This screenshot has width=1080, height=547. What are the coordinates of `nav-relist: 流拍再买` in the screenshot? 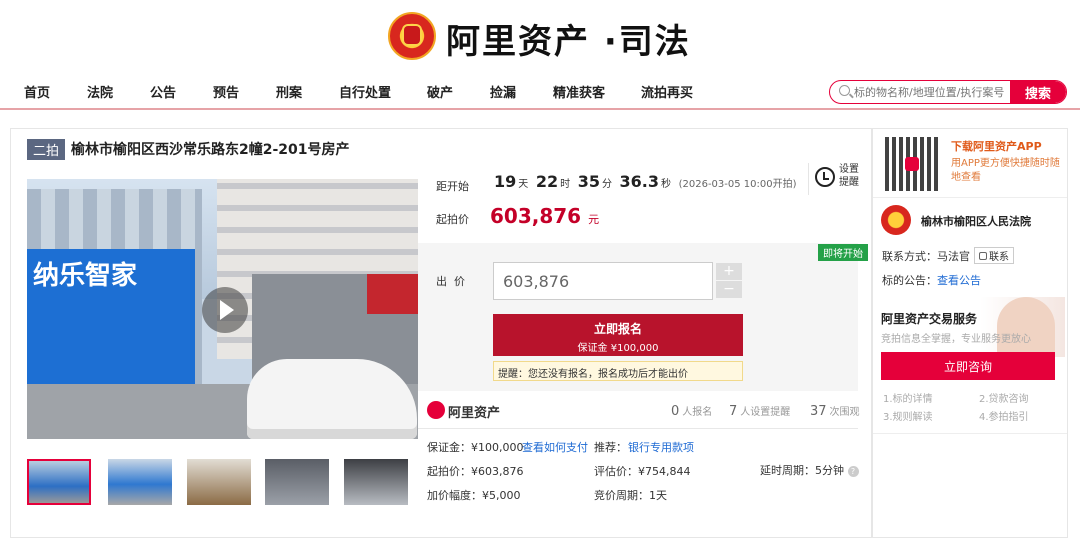 It's located at (667, 91).